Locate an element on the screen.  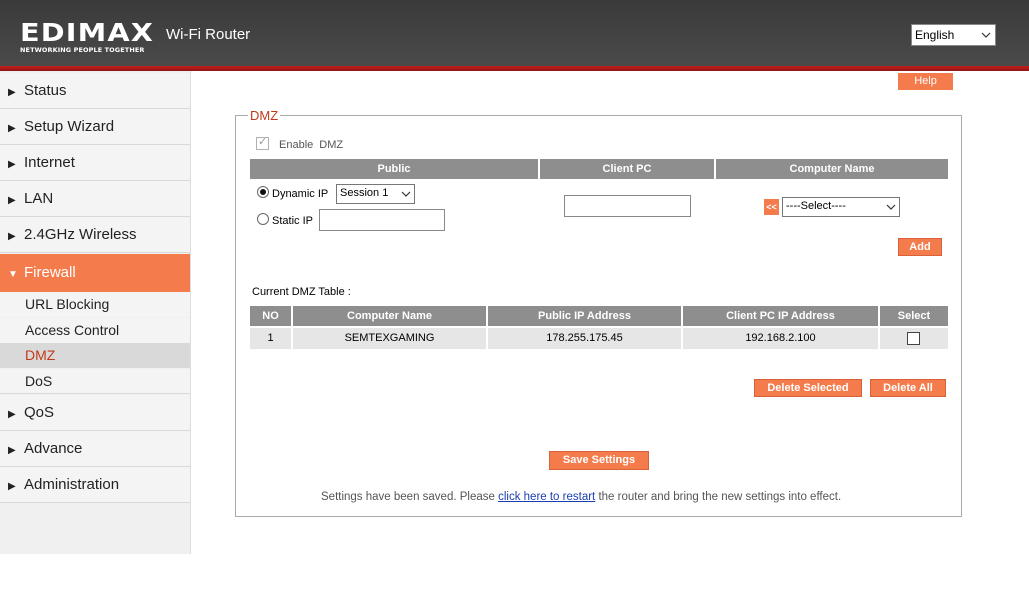
cell-select is located at coordinates (914, 338).